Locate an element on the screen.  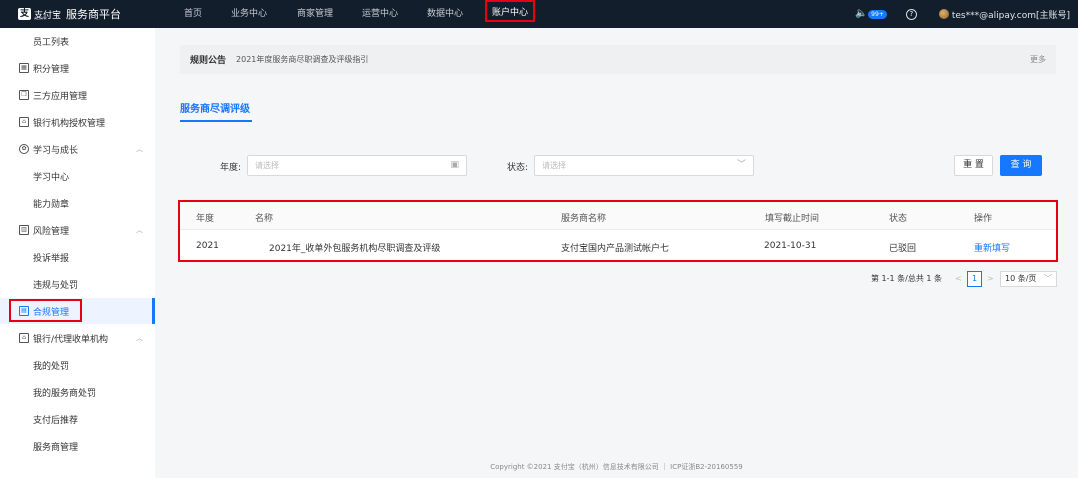
sidebar-item-label: 员工列表 is located at coordinates (51, 42).